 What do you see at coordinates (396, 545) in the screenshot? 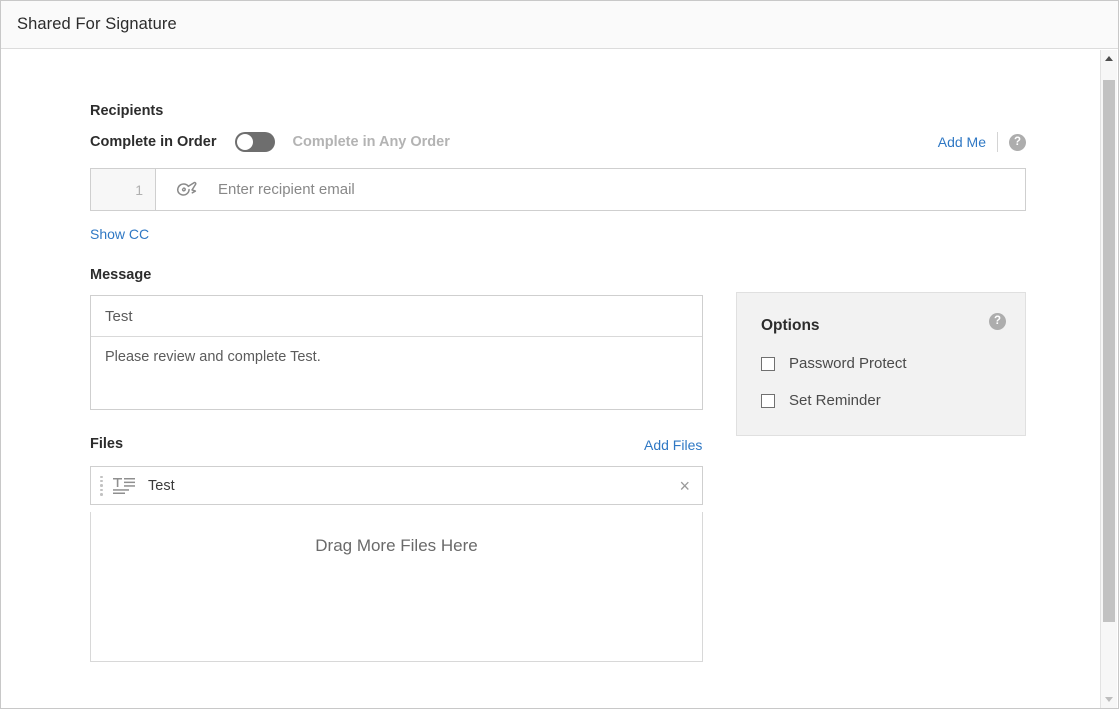
I see `dropzone-label: Drag More Files Here` at bounding box center [396, 545].